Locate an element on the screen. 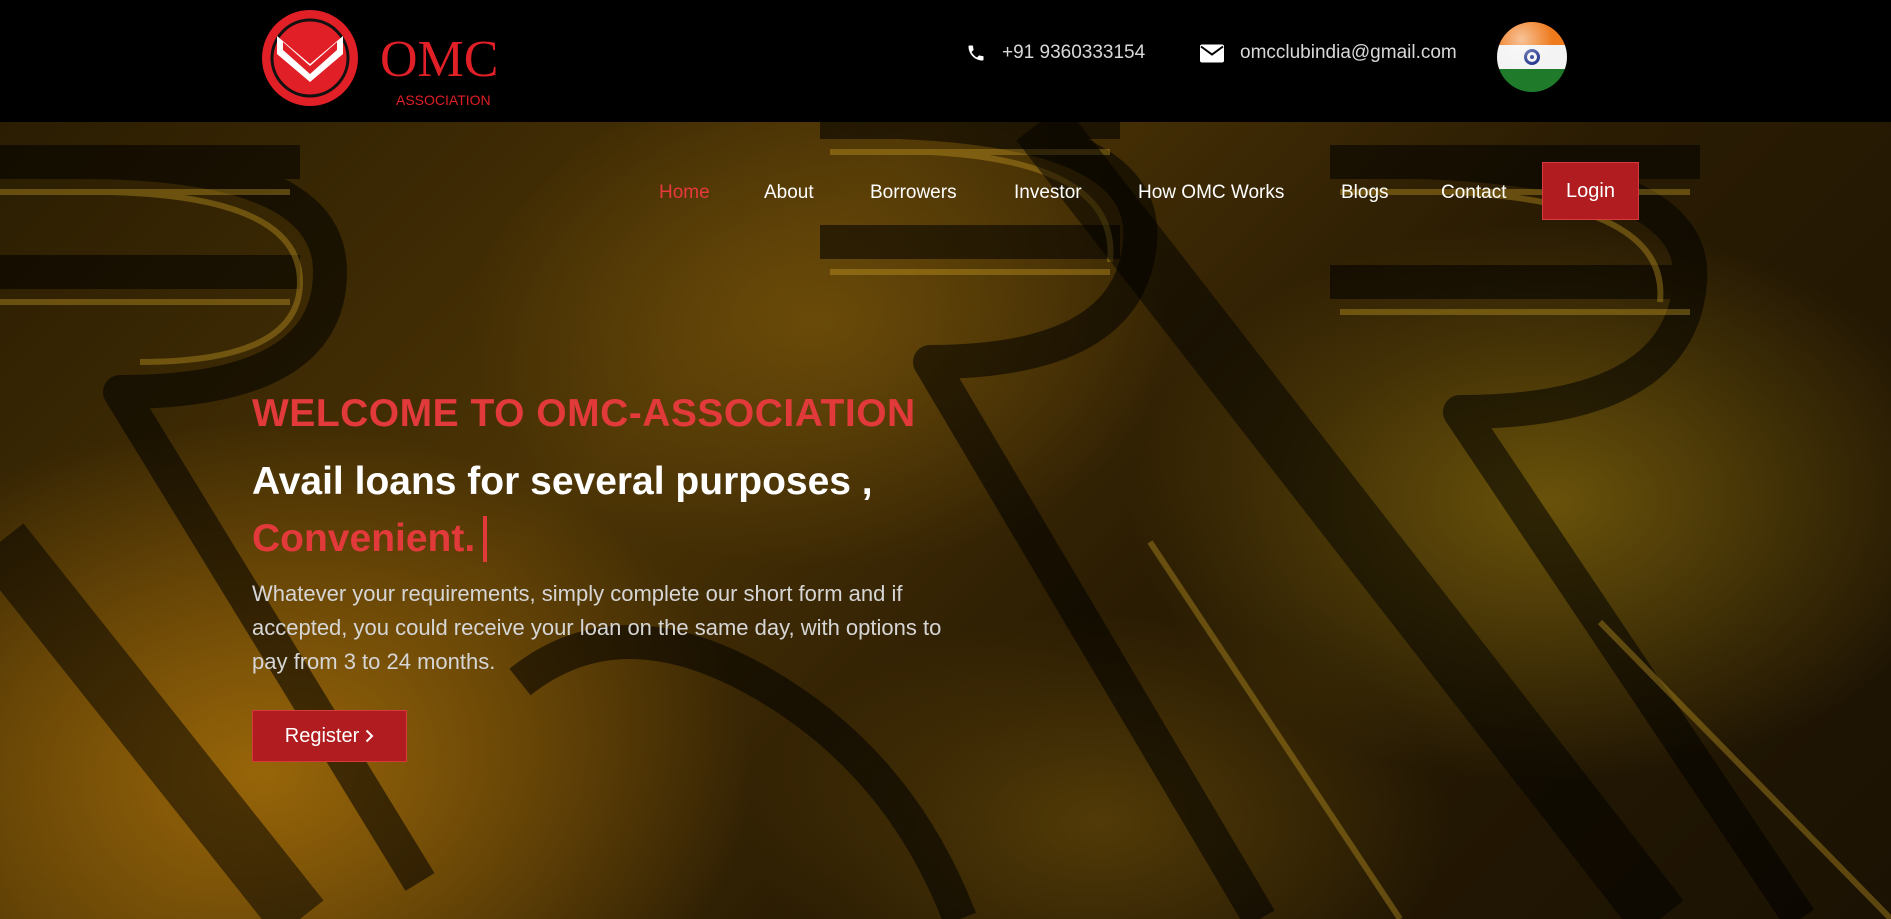  envelope-icon is located at coordinates (1212, 53).